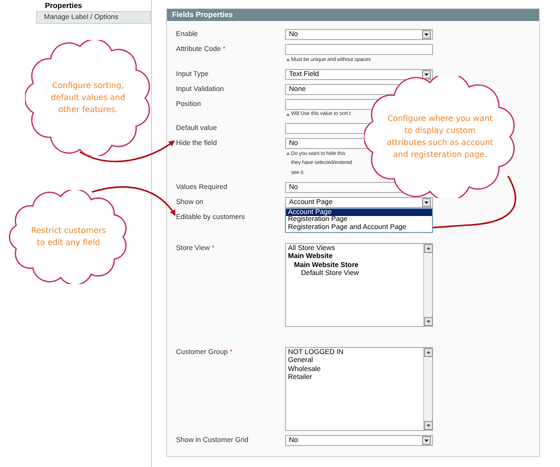 Image resolution: width=560 pixels, height=467 pixels. Describe the element at coordinates (440, 137) in the screenshot. I see `callout-text: Configure where you want to display custom attributes such as account and registeration page.` at that location.